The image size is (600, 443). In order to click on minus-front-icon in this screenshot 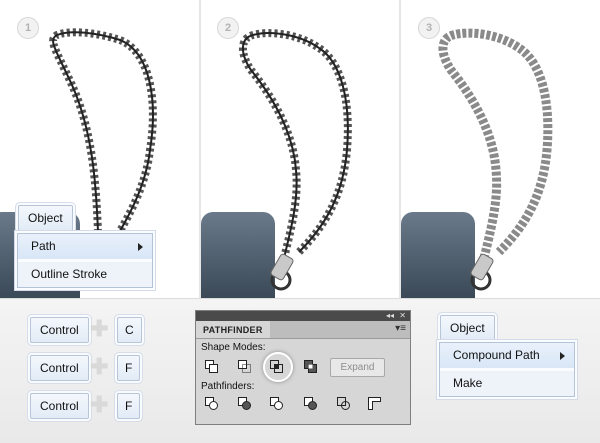, I will do `click(244, 366)`.